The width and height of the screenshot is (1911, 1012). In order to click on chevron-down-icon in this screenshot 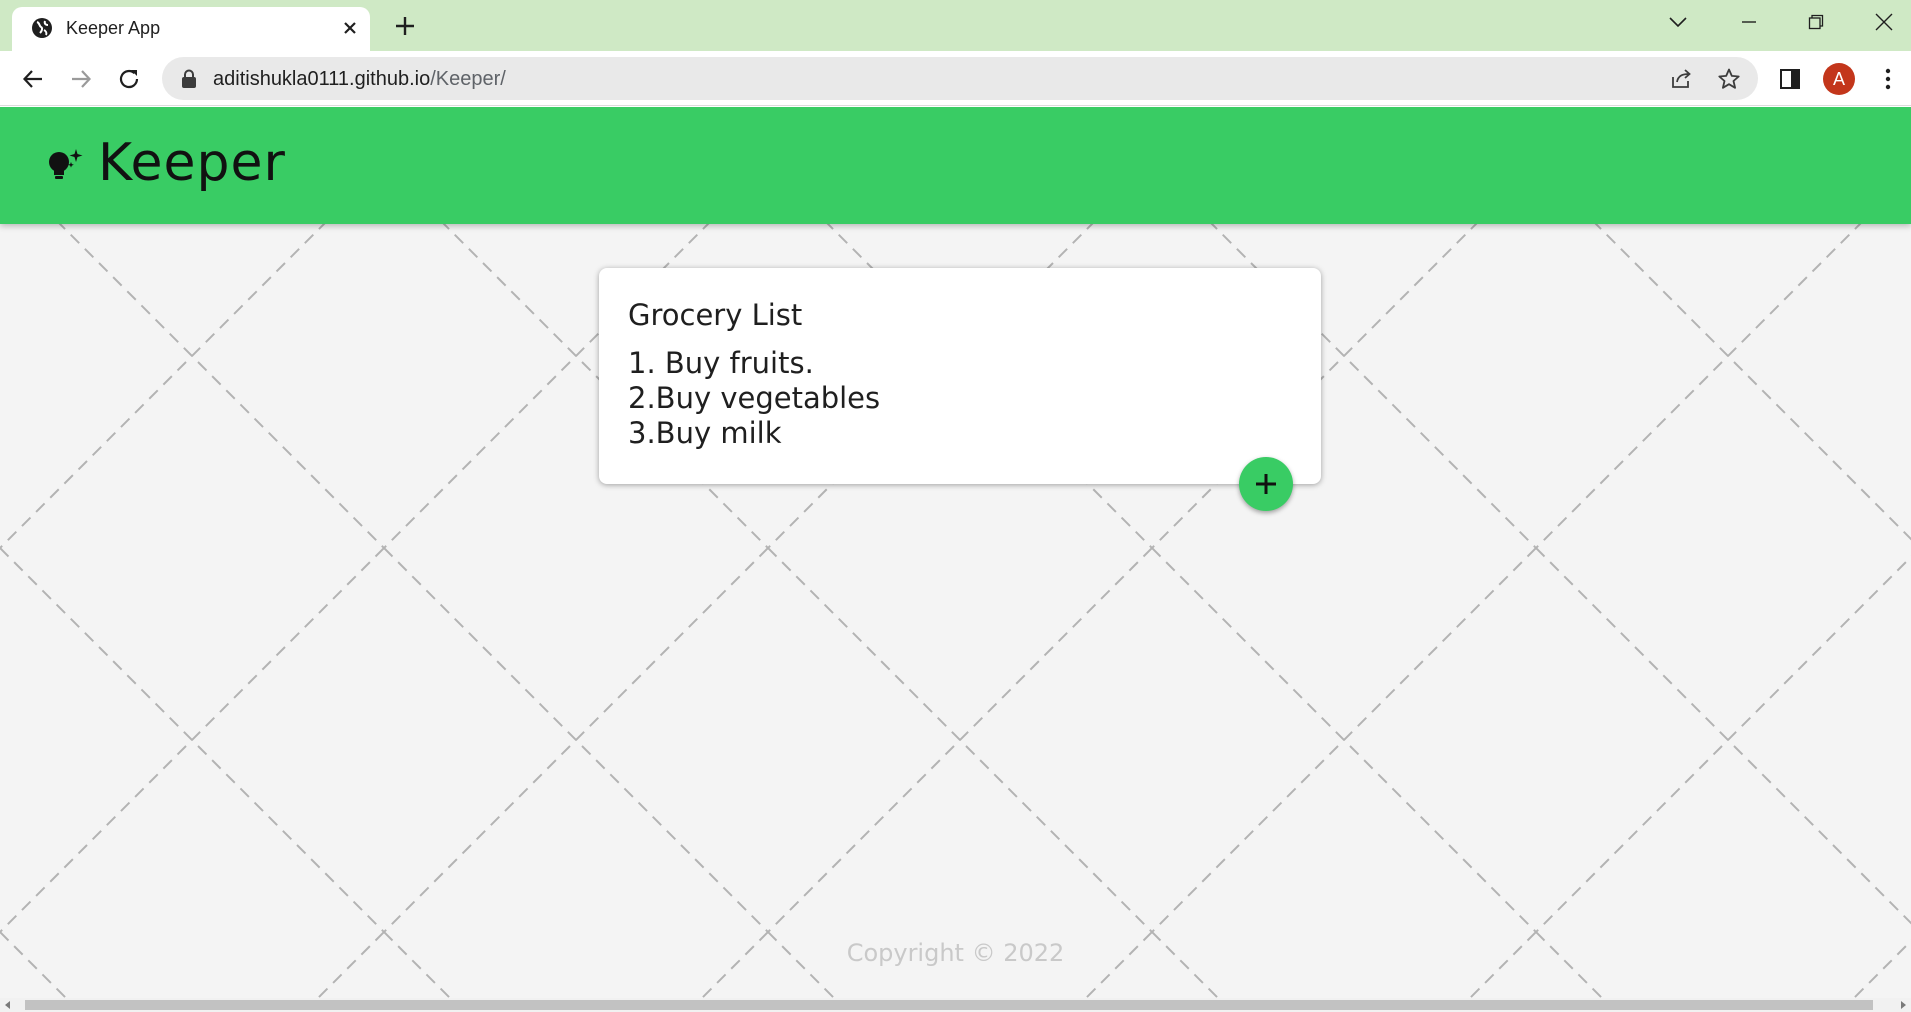, I will do `click(1678, 22)`.